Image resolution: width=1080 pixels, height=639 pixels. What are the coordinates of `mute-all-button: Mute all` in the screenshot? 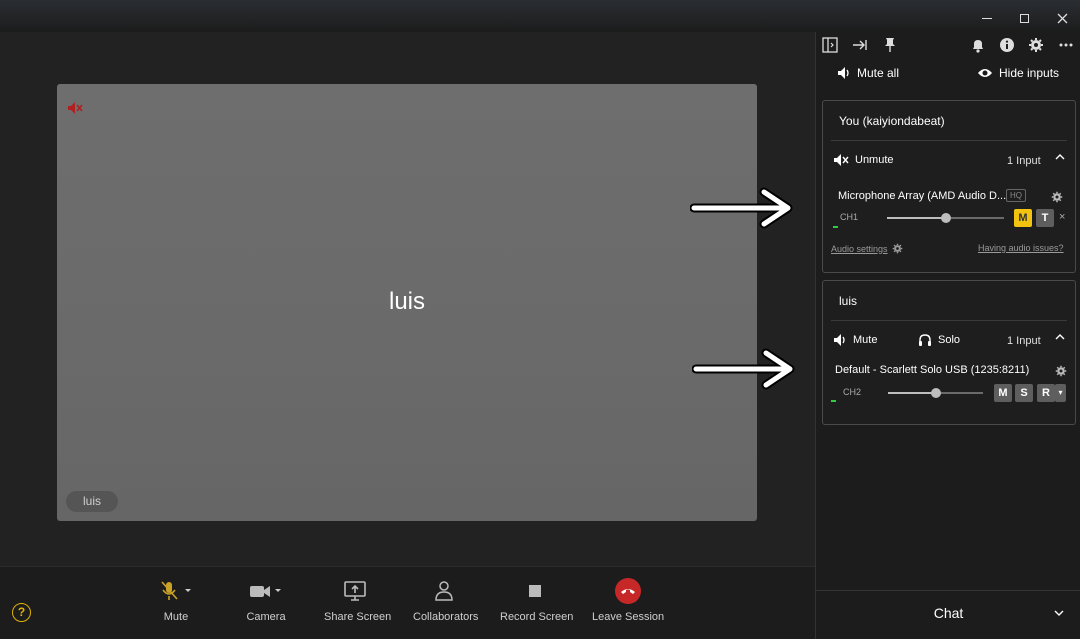 It's located at (868, 73).